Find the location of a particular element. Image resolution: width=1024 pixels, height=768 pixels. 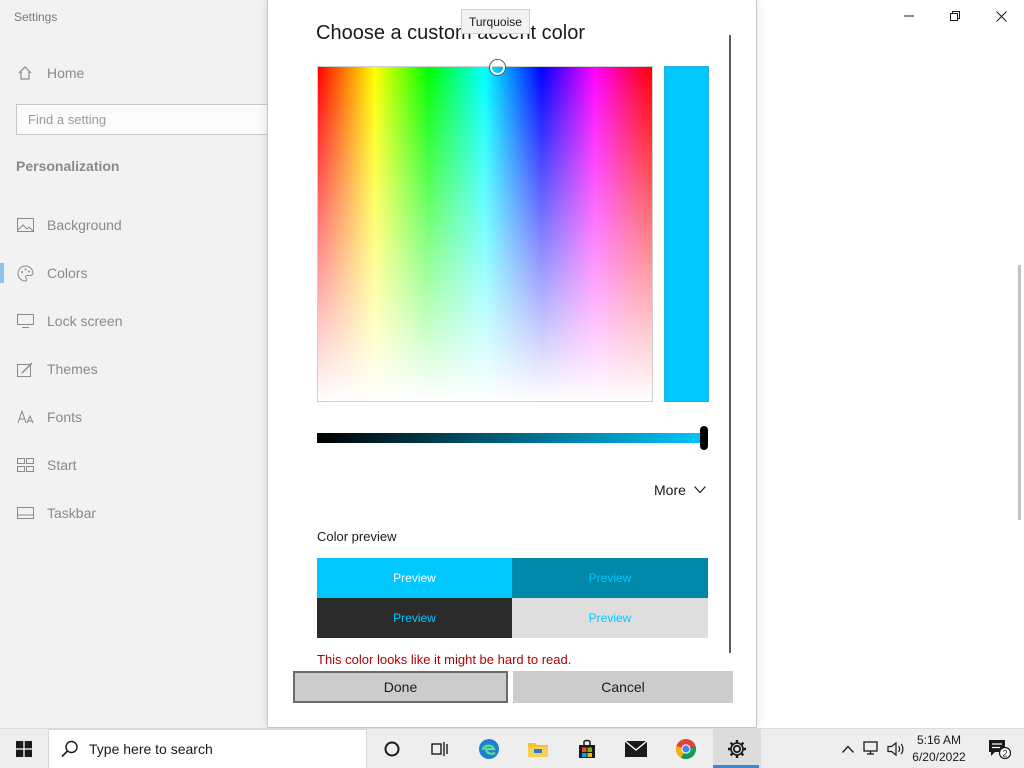

preview-accent-white-text: Preview is located at coordinates (414, 578).